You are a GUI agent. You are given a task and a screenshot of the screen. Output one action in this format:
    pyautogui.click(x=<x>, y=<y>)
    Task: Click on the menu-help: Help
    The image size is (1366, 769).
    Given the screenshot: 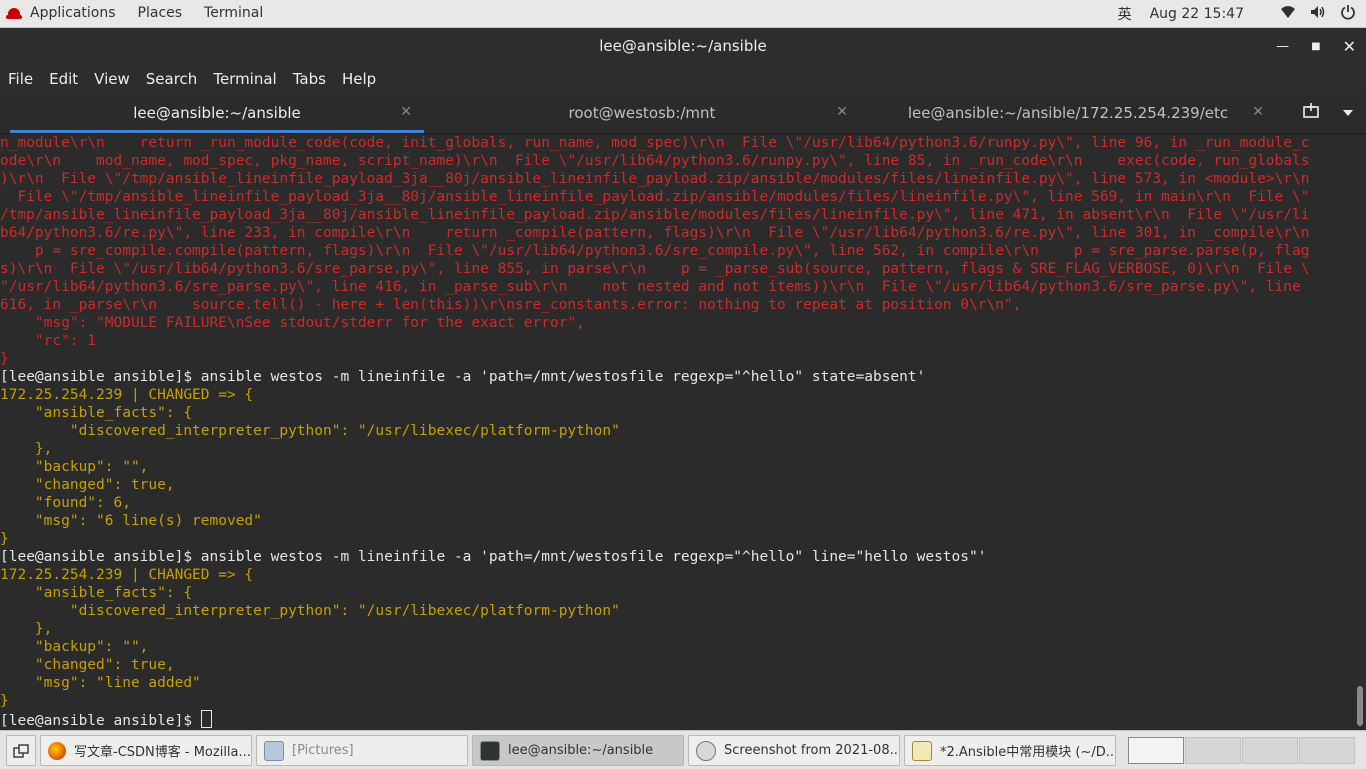 What is the action you would take?
    pyautogui.click(x=359, y=79)
    